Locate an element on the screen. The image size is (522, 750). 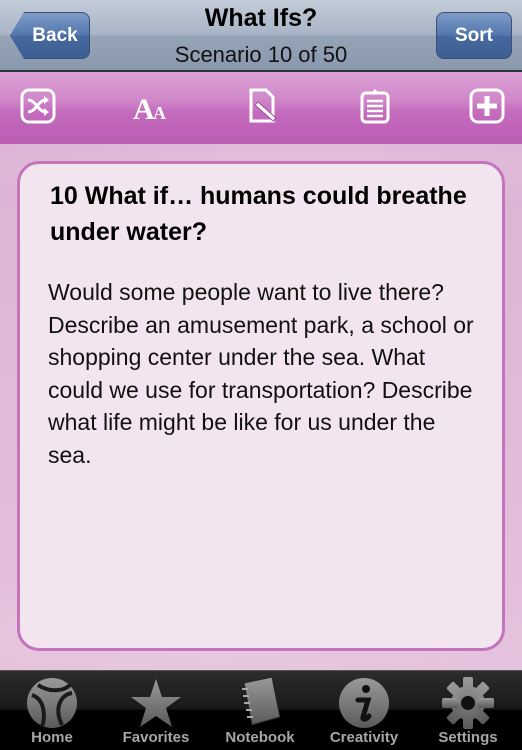
shuffle-button is located at coordinates (38, 106).